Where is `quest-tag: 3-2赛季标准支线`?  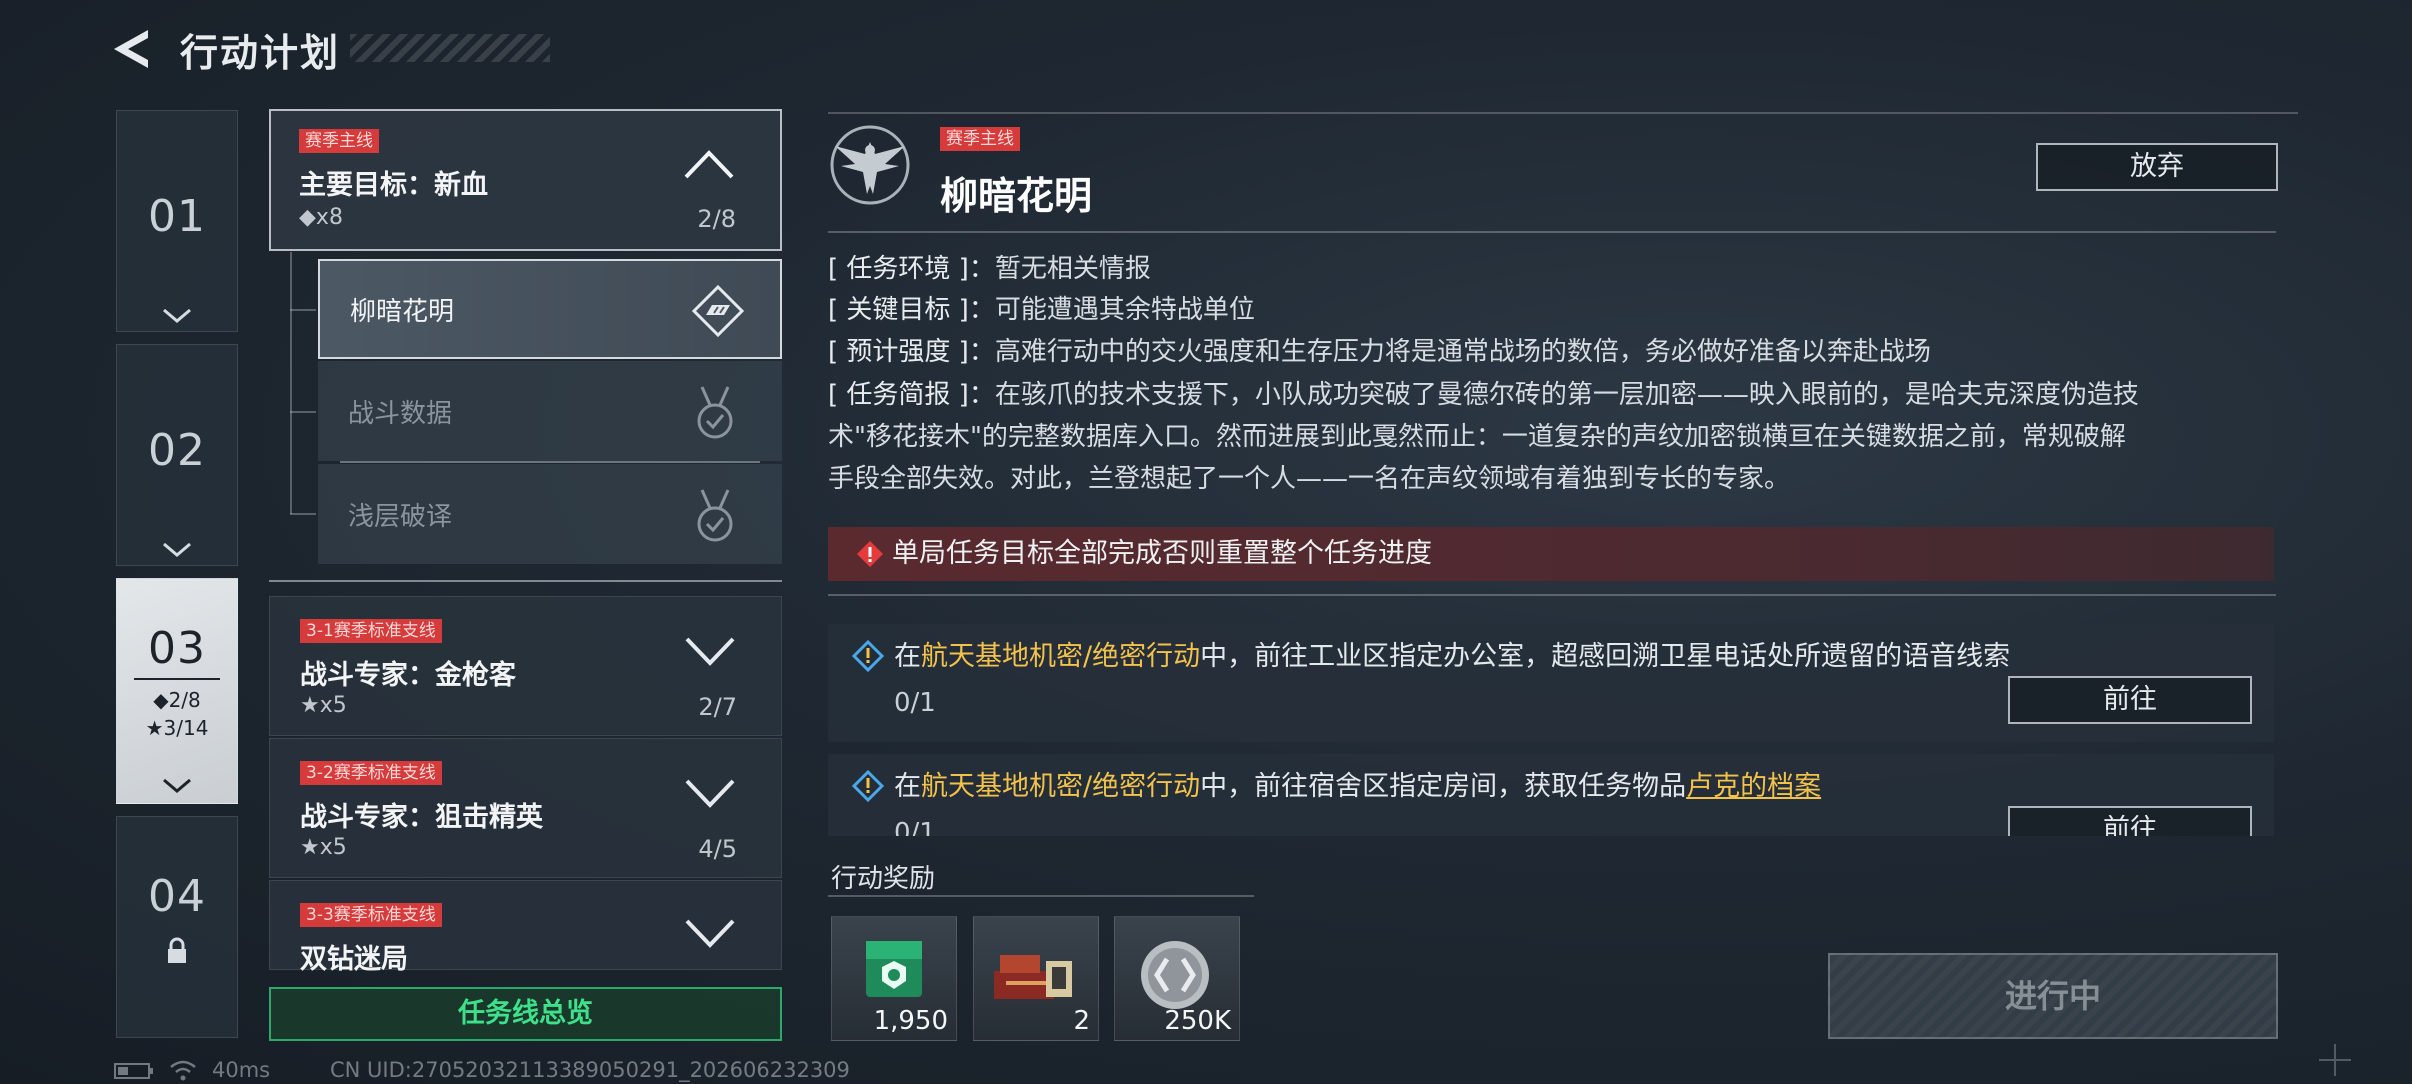
quest-tag: 3-2赛季标准支线 is located at coordinates (371, 773).